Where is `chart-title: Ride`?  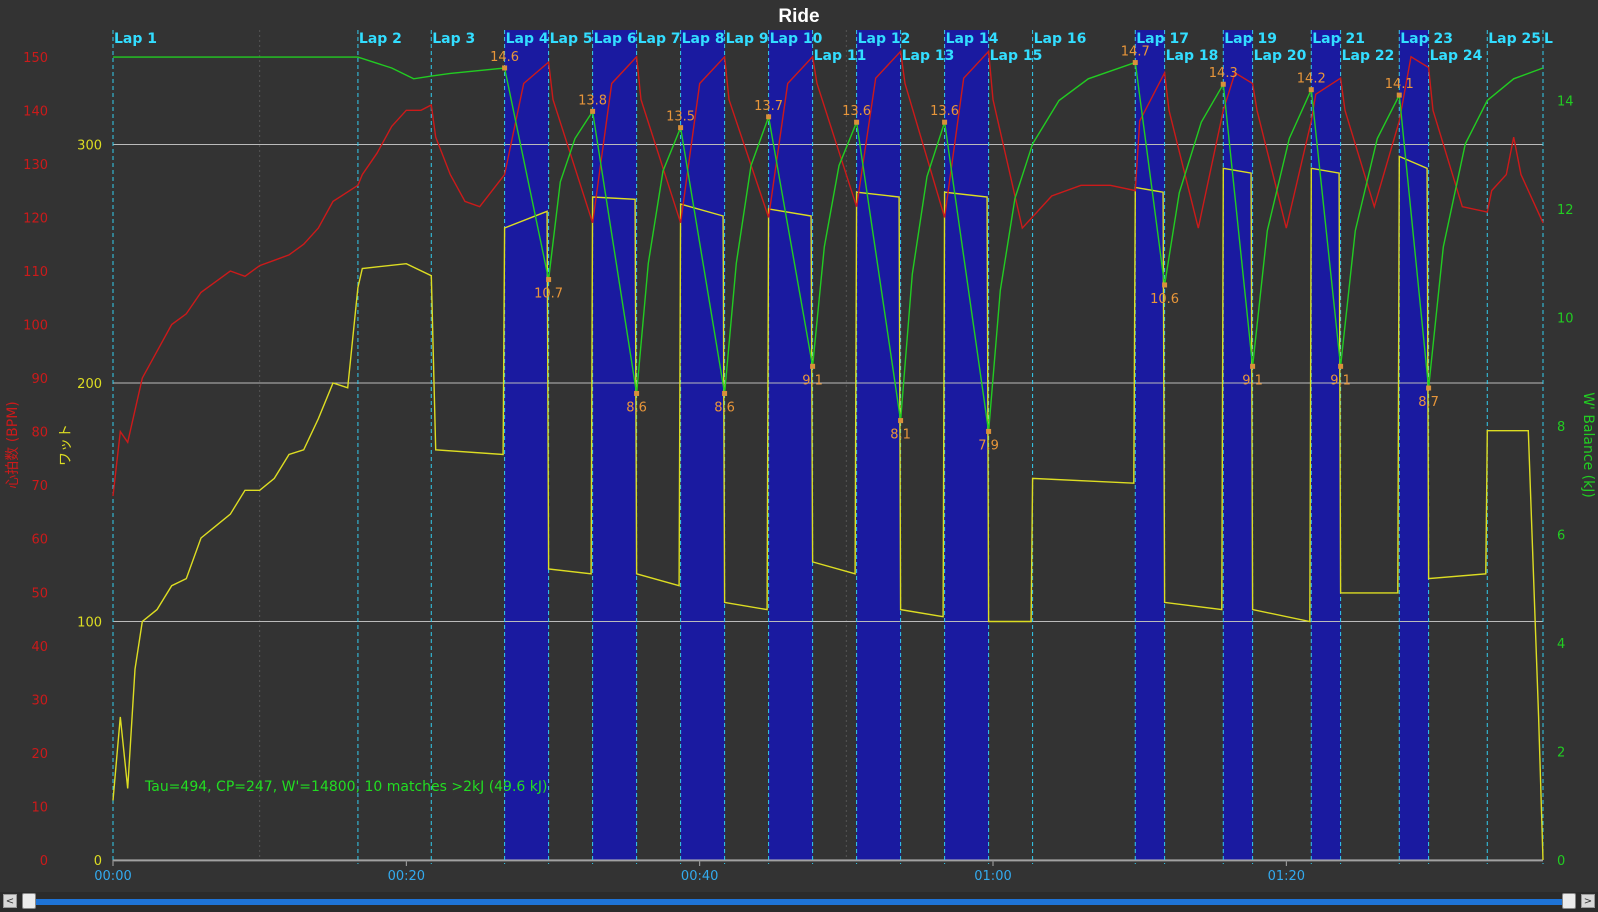
chart-title: Ride is located at coordinates (798, 16).